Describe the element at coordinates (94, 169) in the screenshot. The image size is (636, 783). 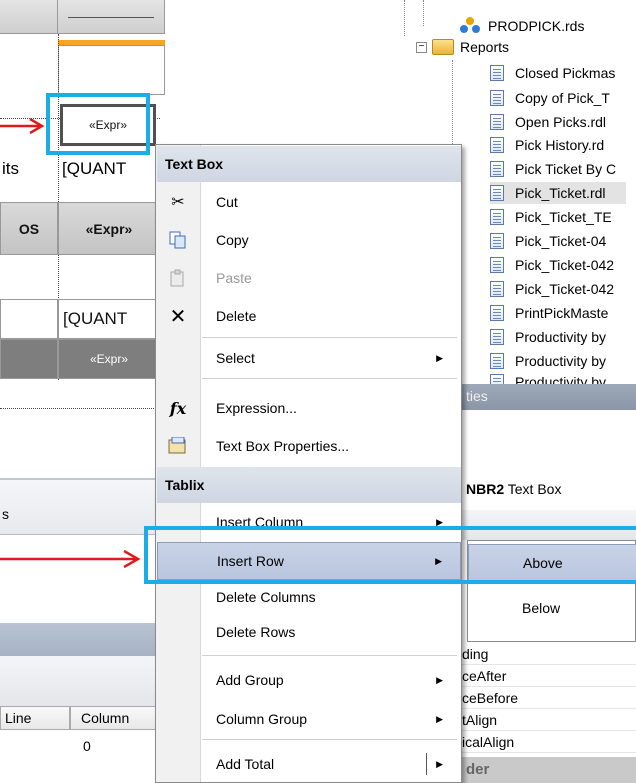
I see `quantity-textbox: [QUANT` at that location.